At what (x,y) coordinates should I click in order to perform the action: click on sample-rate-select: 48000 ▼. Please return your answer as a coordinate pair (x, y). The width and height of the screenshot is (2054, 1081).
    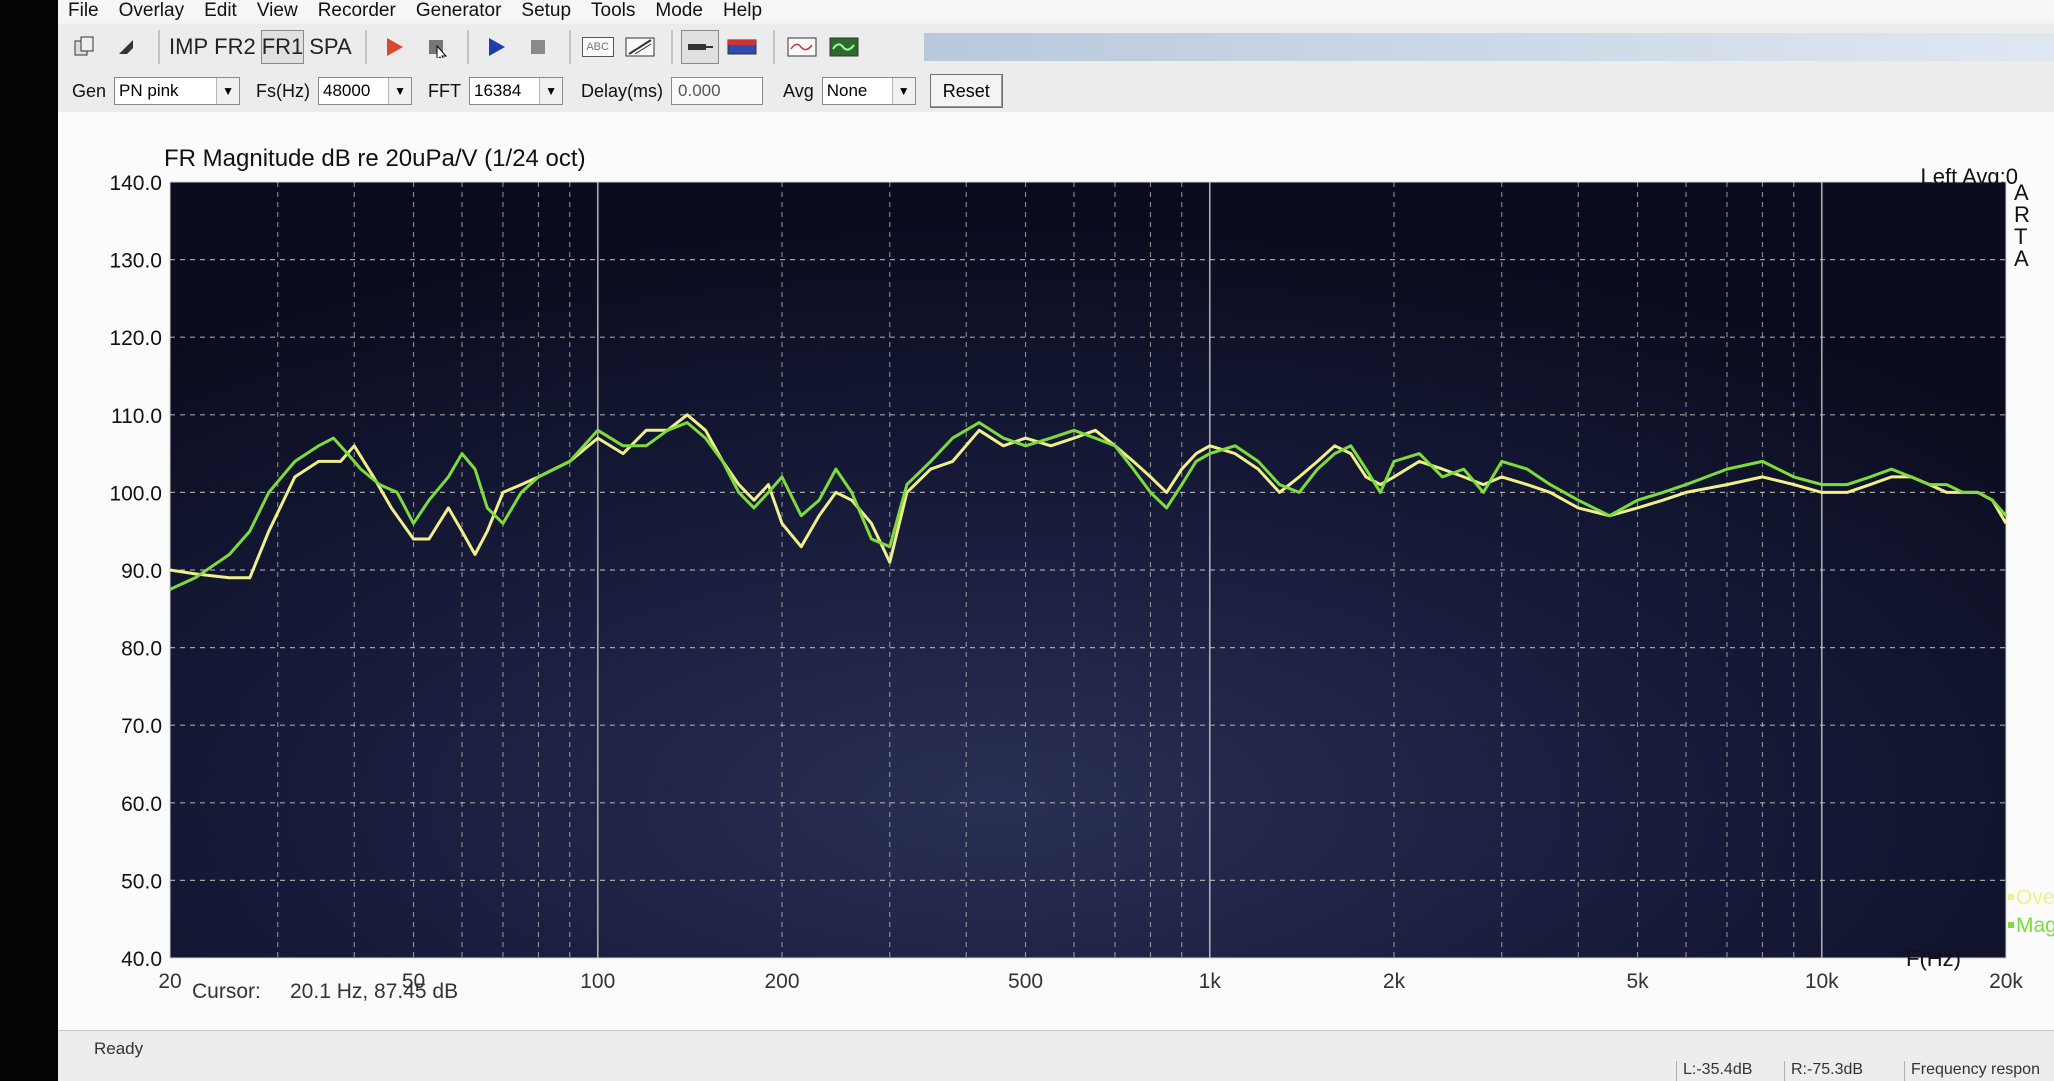
    Looking at the image, I should click on (365, 91).